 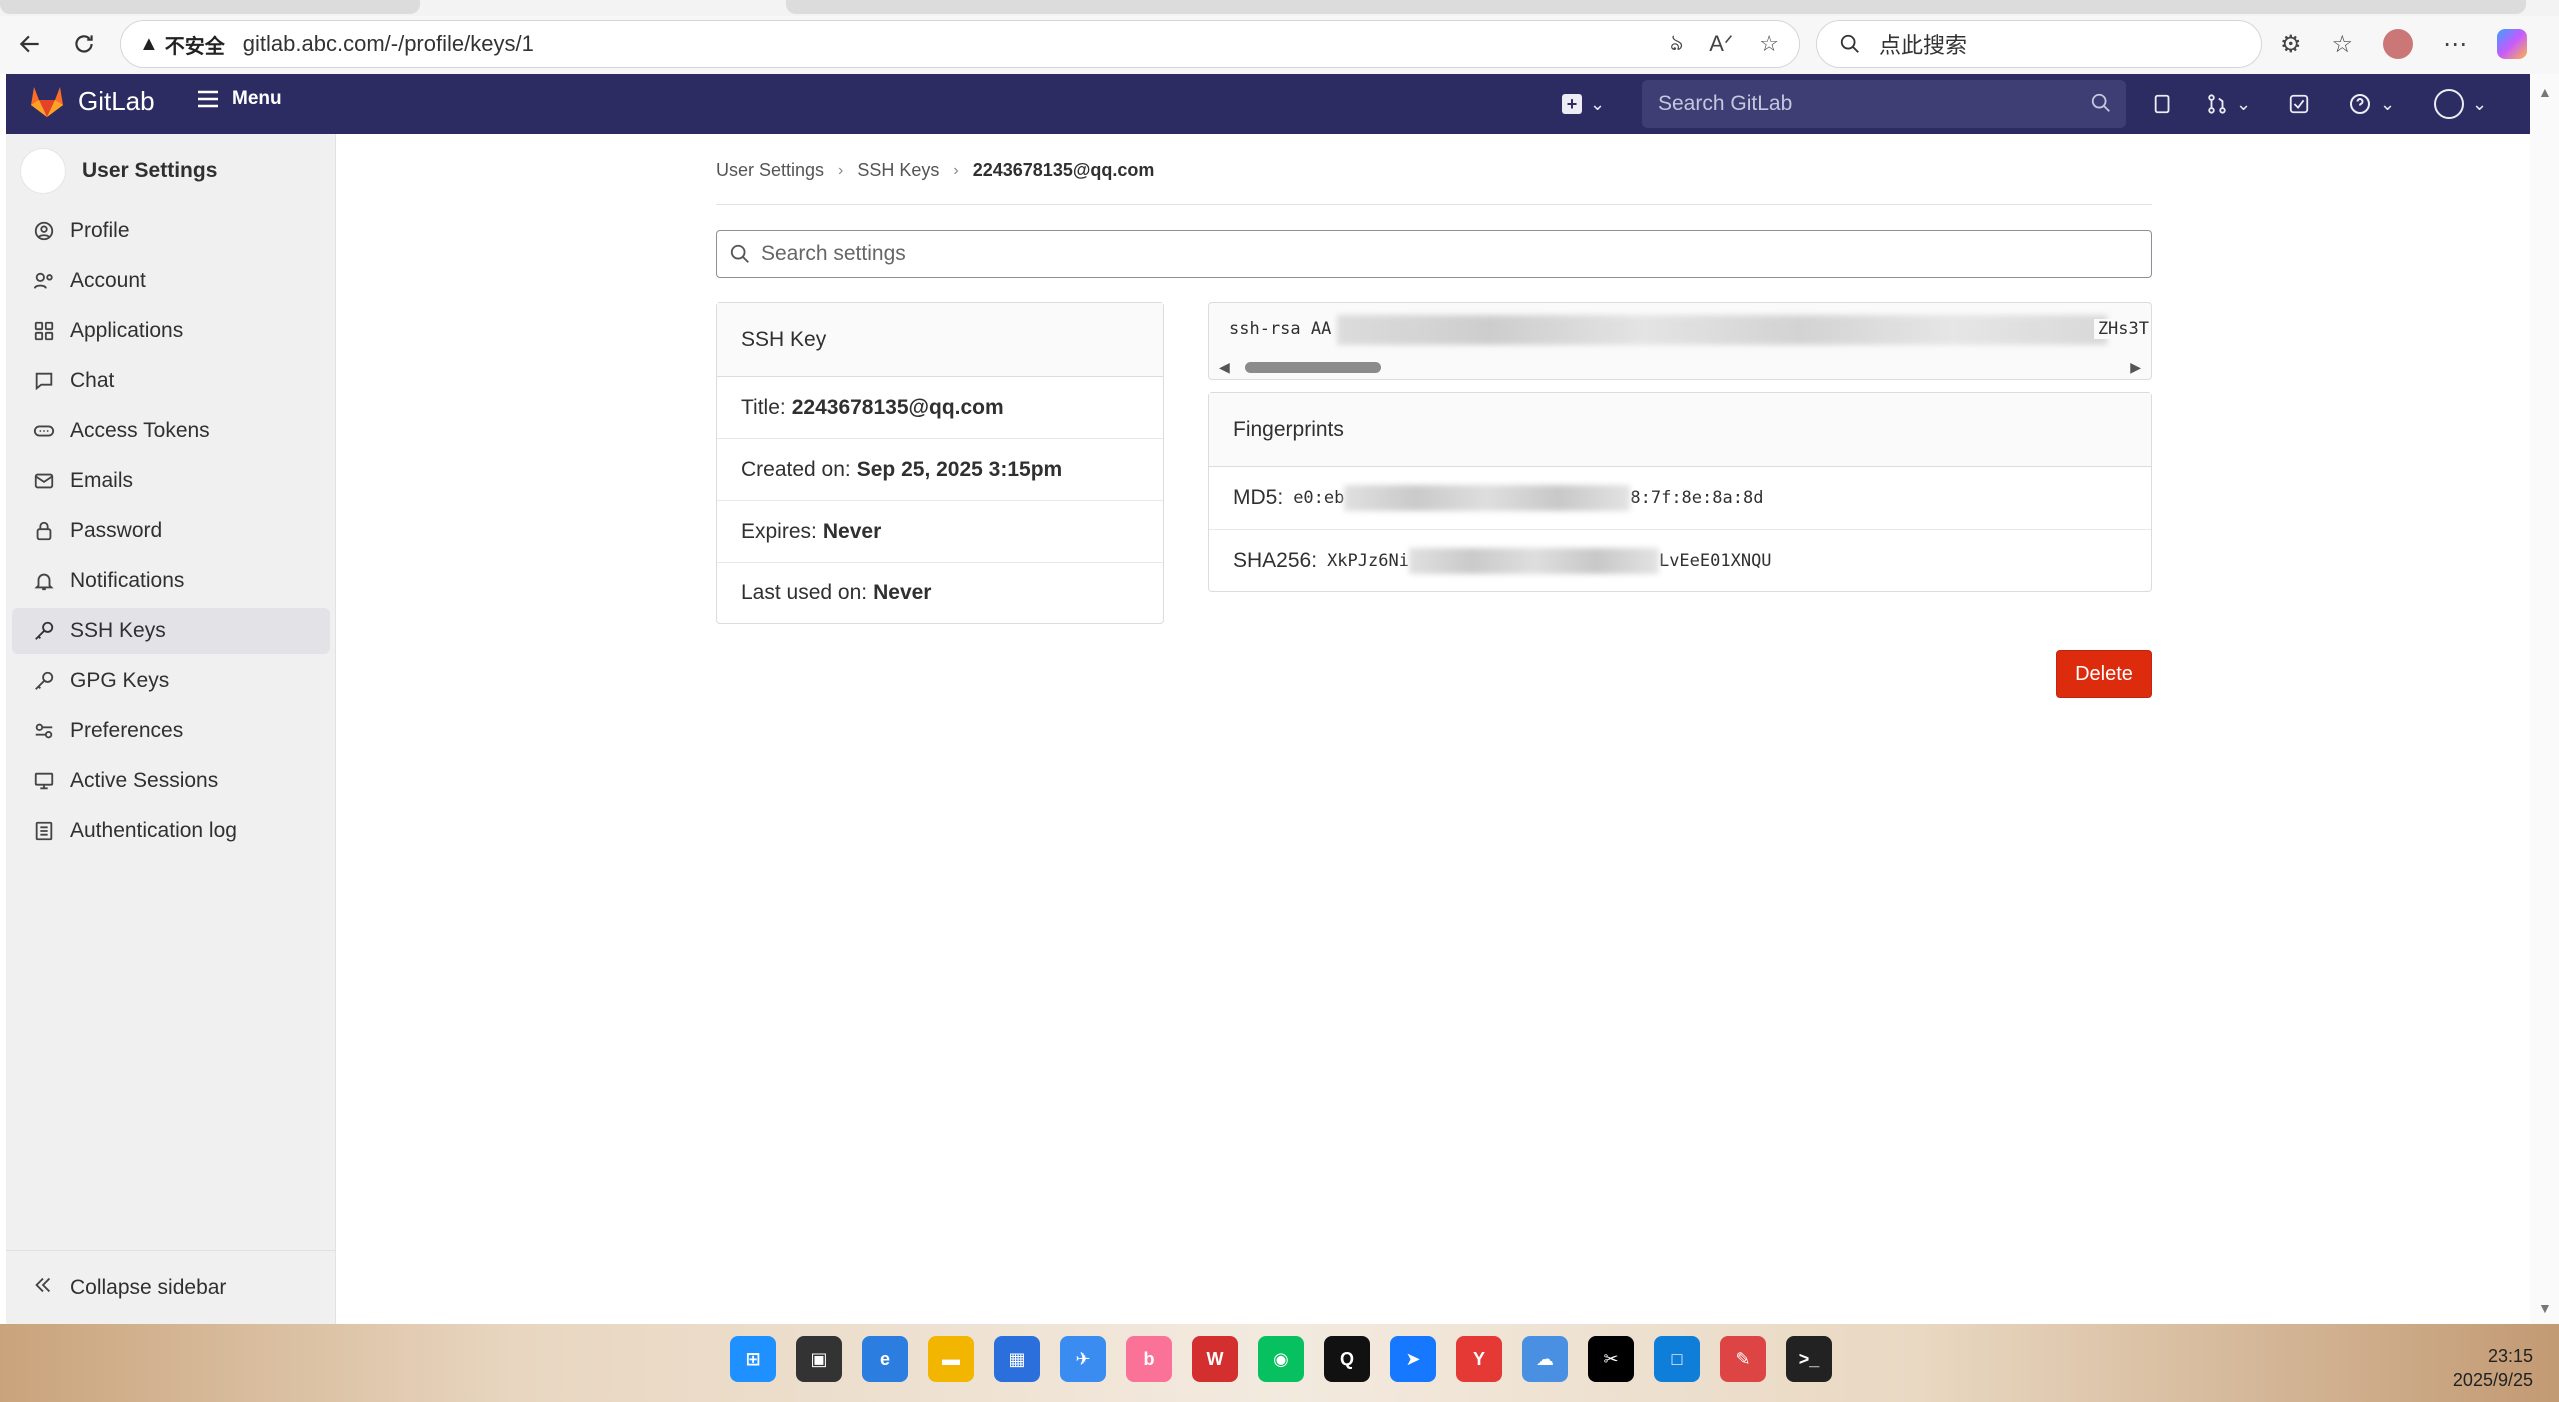 What do you see at coordinates (171, 1287) in the screenshot?
I see `collapse-sidebar-button: Collapse sidebar` at bounding box center [171, 1287].